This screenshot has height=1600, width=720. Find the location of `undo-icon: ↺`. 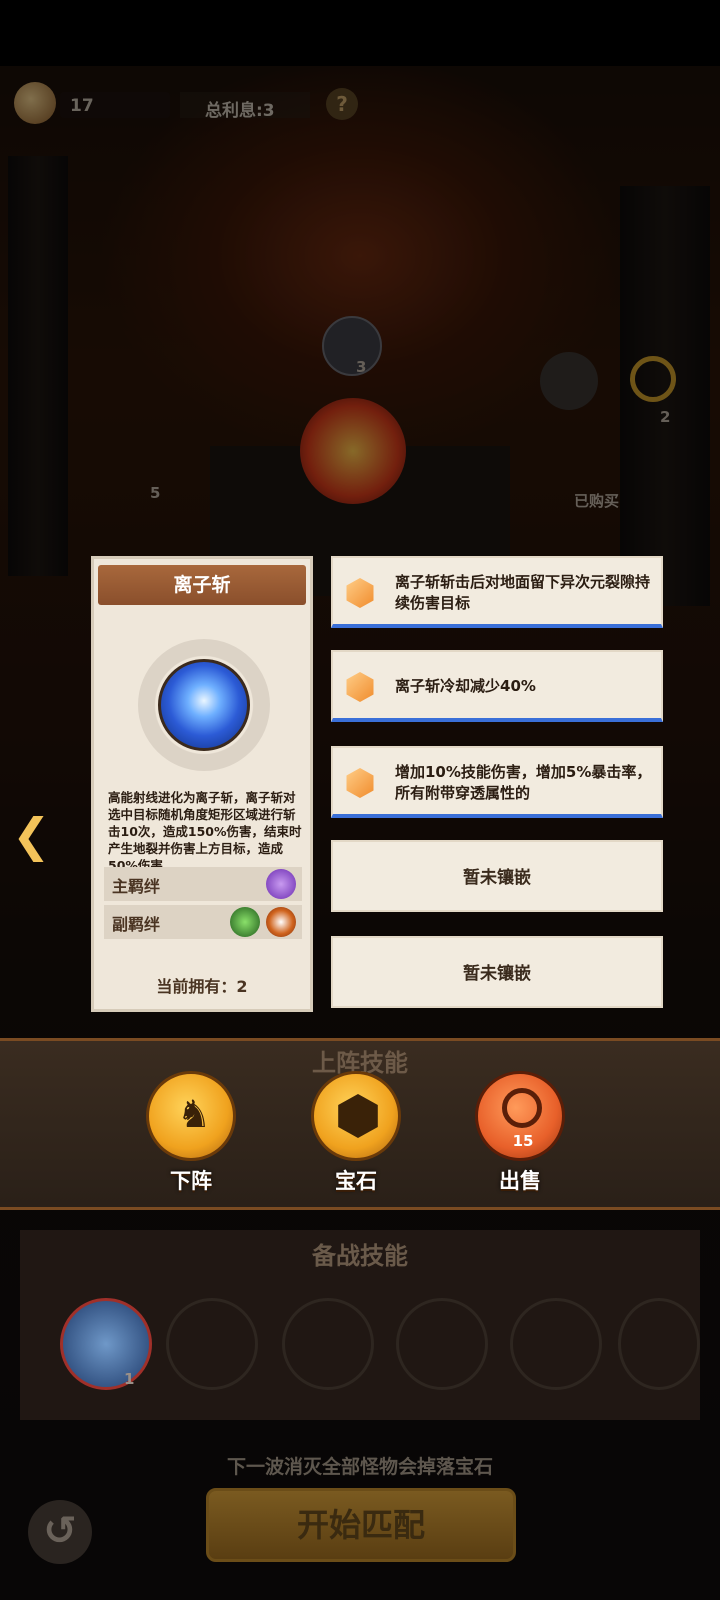

undo-icon: ↺ is located at coordinates (60, 1532).